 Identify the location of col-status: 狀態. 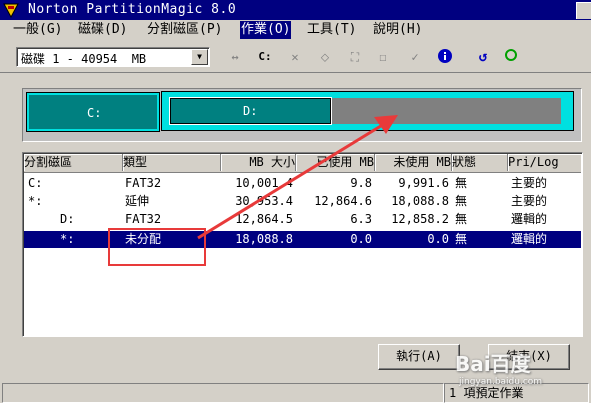
(480, 162).